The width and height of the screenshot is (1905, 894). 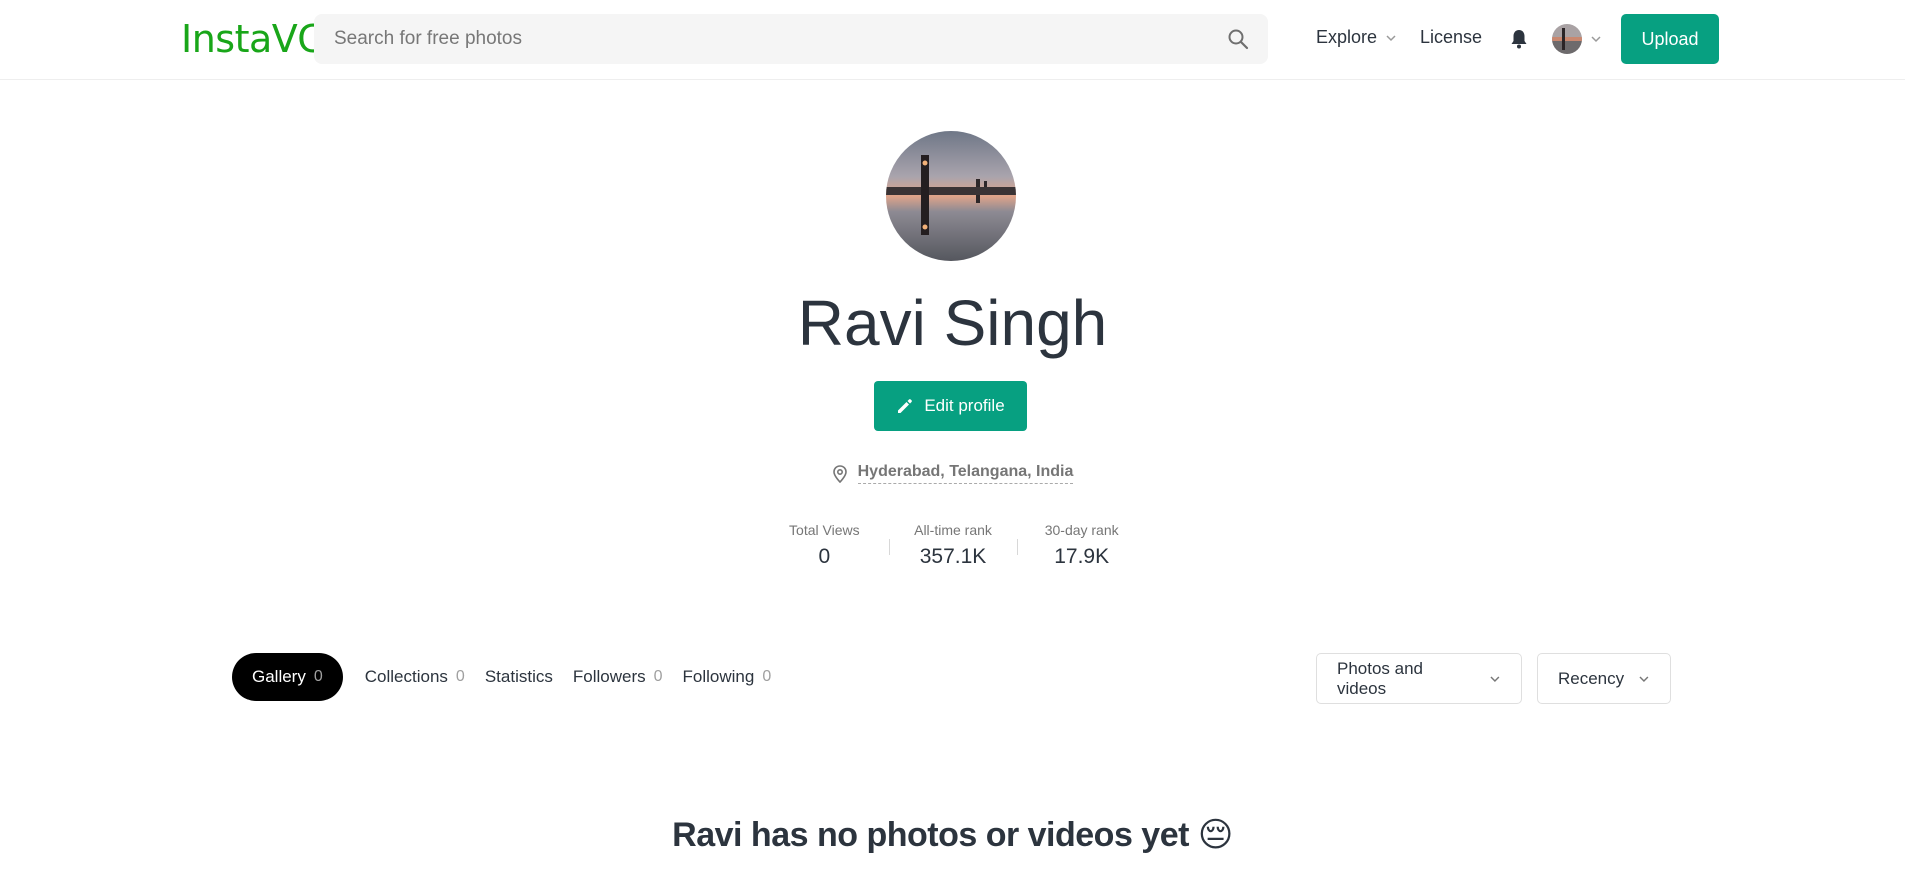 I want to click on explore-menu: Explore, so click(x=1356, y=37).